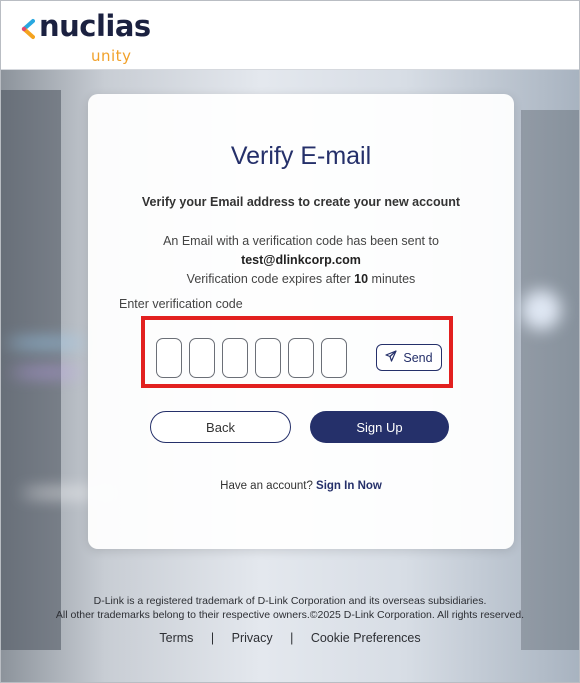  What do you see at coordinates (379, 427) in the screenshot?
I see `sign-up-button: Sign Up` at bounding box center [379, 427].